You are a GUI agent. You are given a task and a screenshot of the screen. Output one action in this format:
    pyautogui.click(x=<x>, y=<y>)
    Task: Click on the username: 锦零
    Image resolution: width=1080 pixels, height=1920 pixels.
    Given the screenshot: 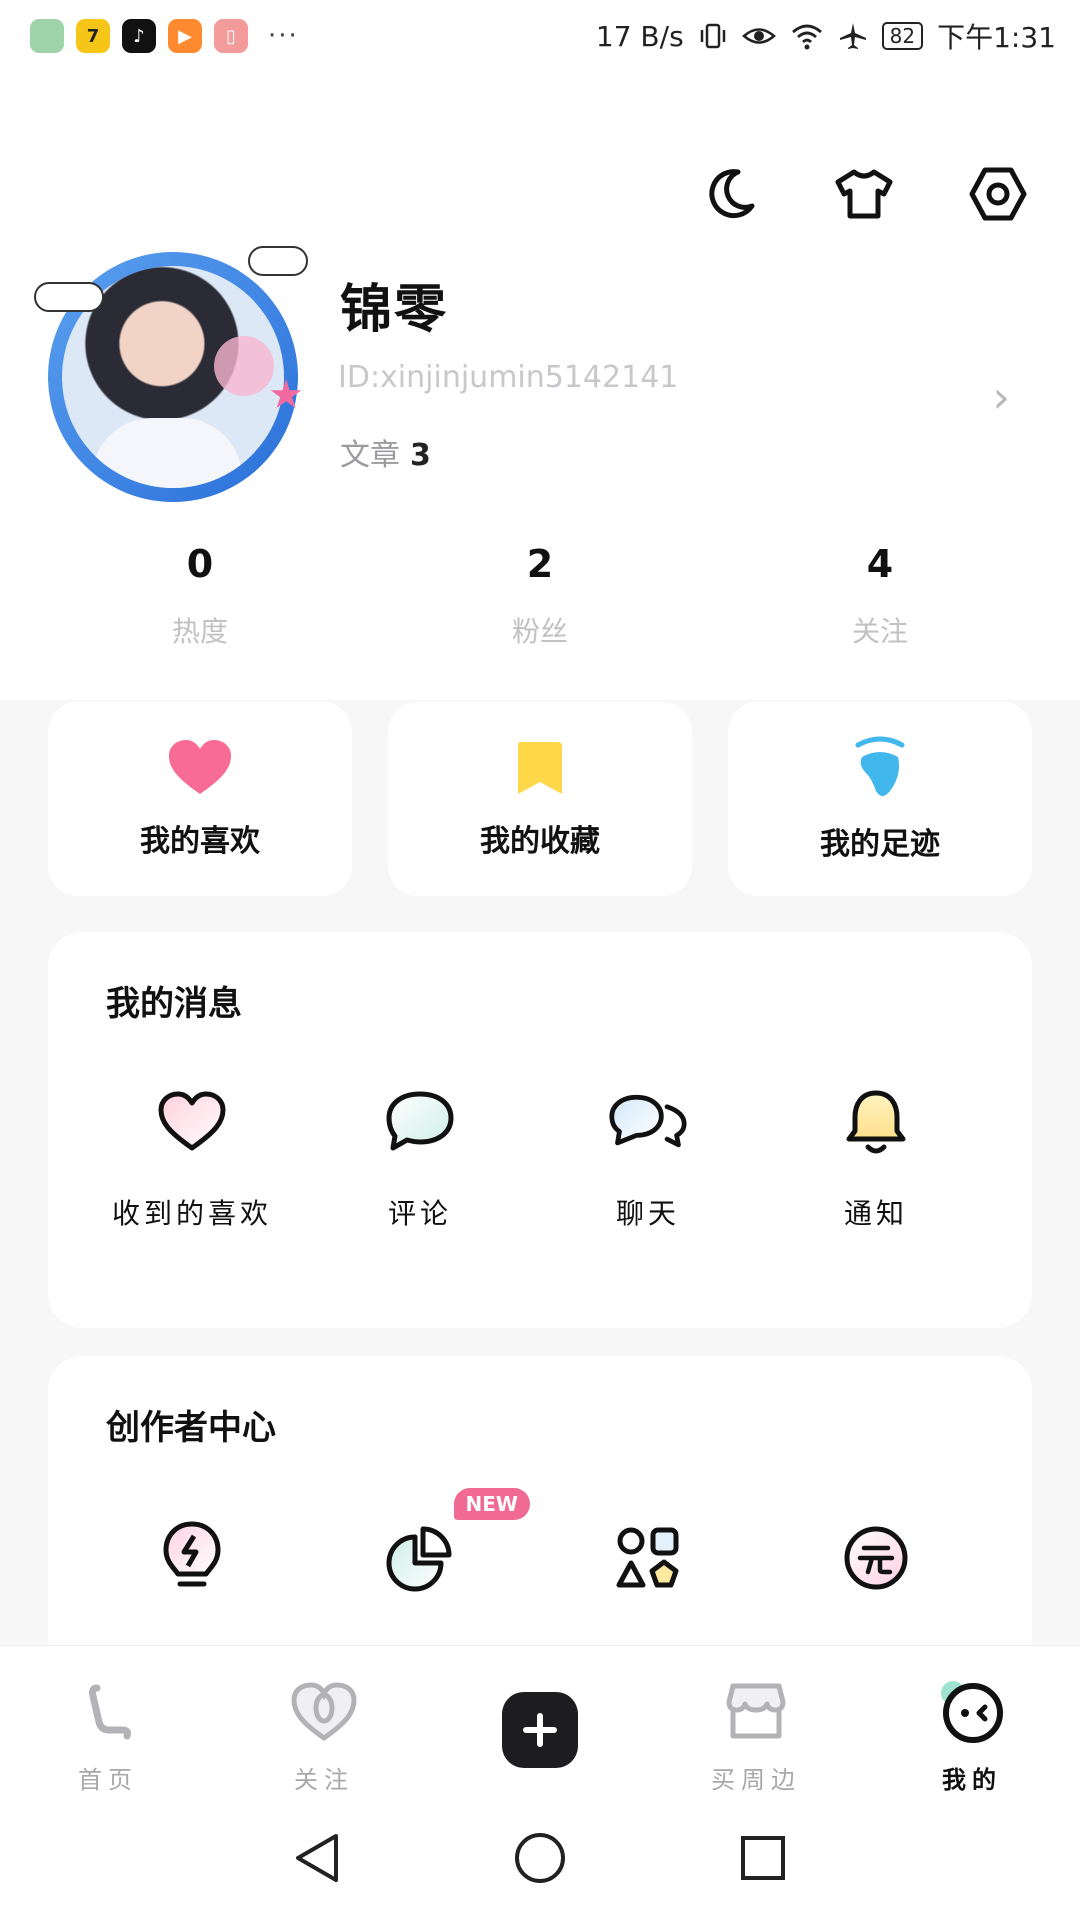 What is the action you would take?
    pyautogui.click(x=394, y=310)
    